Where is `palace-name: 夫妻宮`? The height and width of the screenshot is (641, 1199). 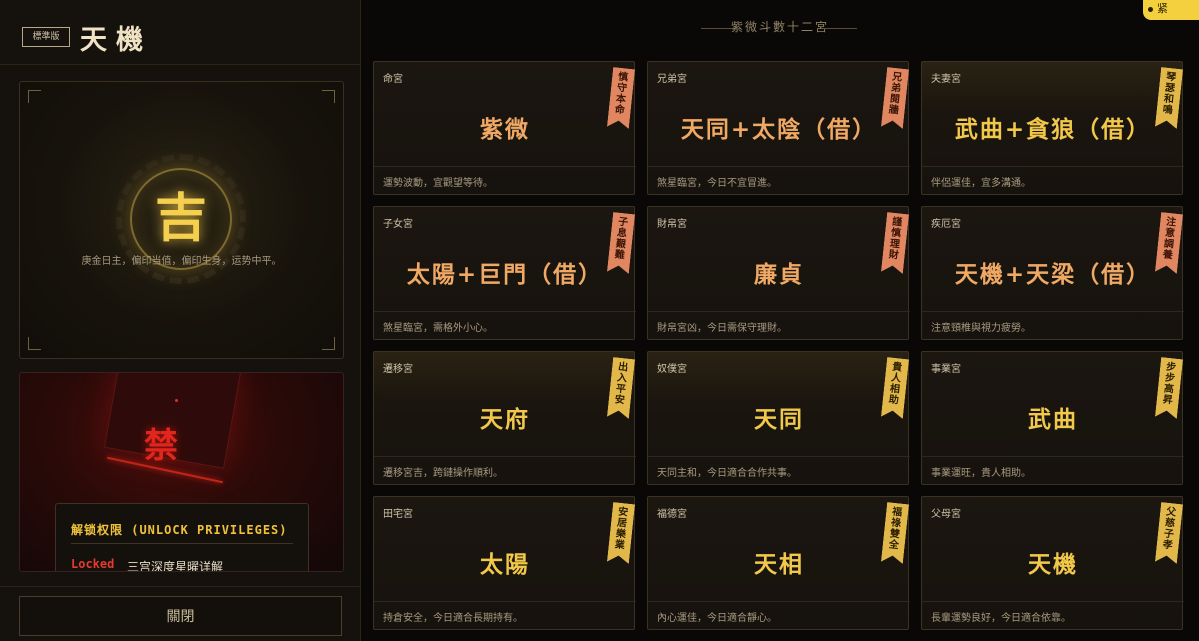 palace-name: 夫妻宮 is located at coordinates (946, 79).